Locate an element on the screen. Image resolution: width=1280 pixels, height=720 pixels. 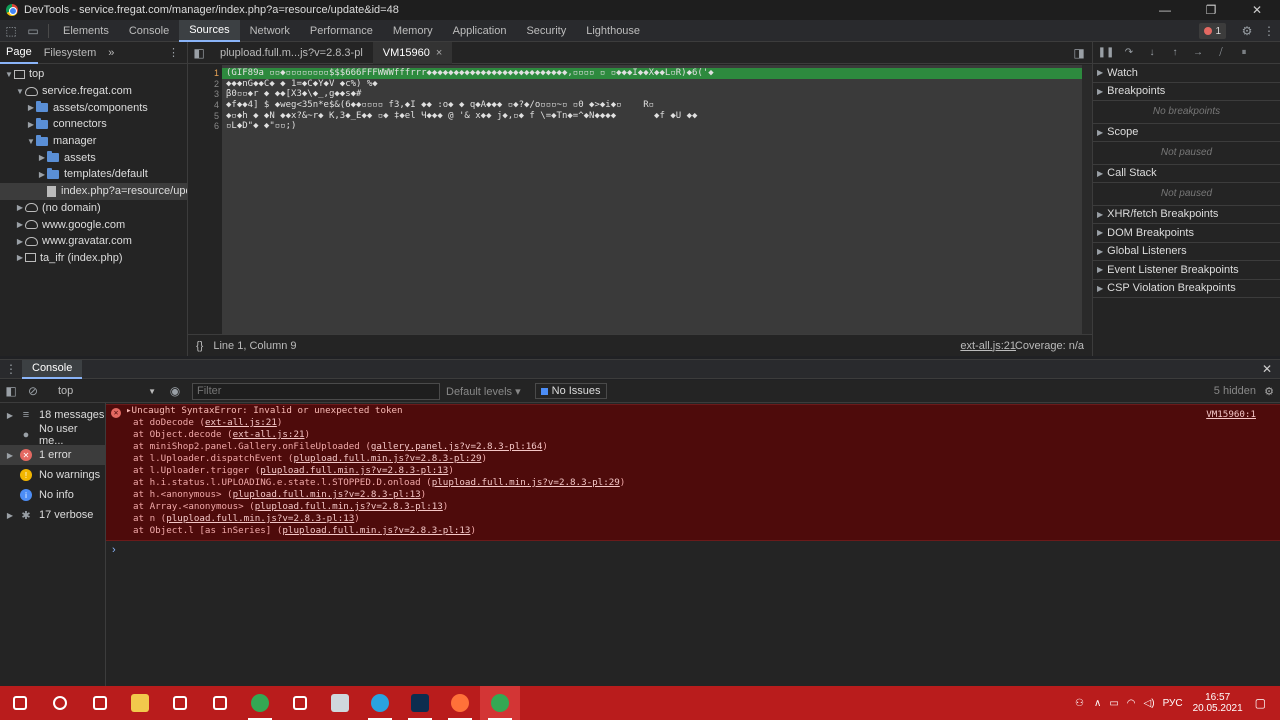
step-icon: → is located at coordinates (1198, 53).